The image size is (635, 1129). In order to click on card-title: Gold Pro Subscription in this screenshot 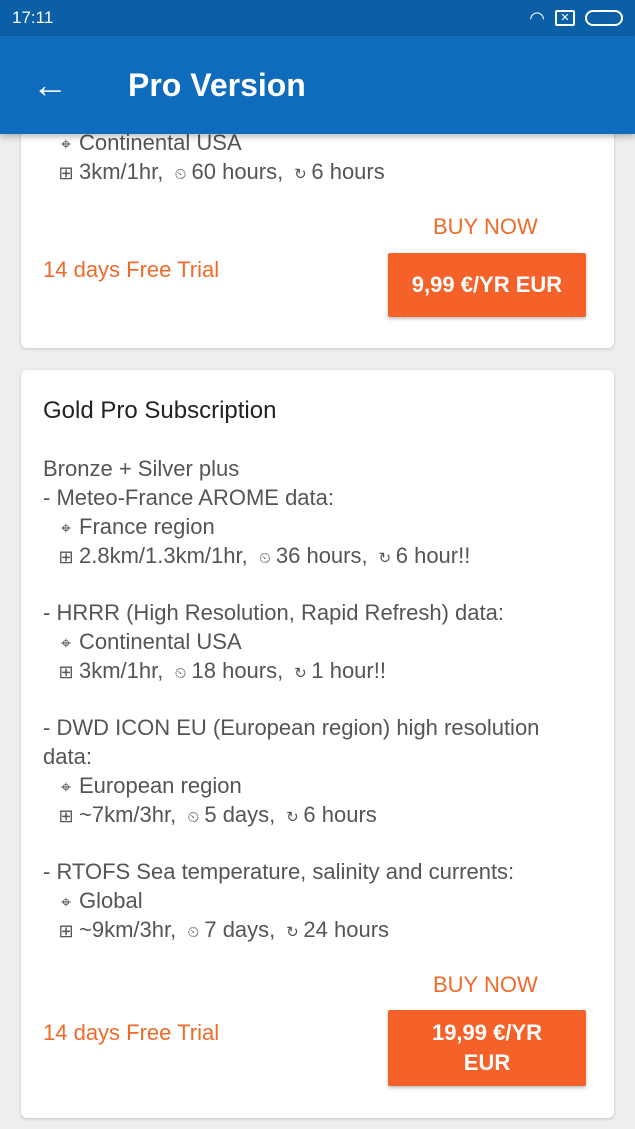, I will do `click(160, 410)`.